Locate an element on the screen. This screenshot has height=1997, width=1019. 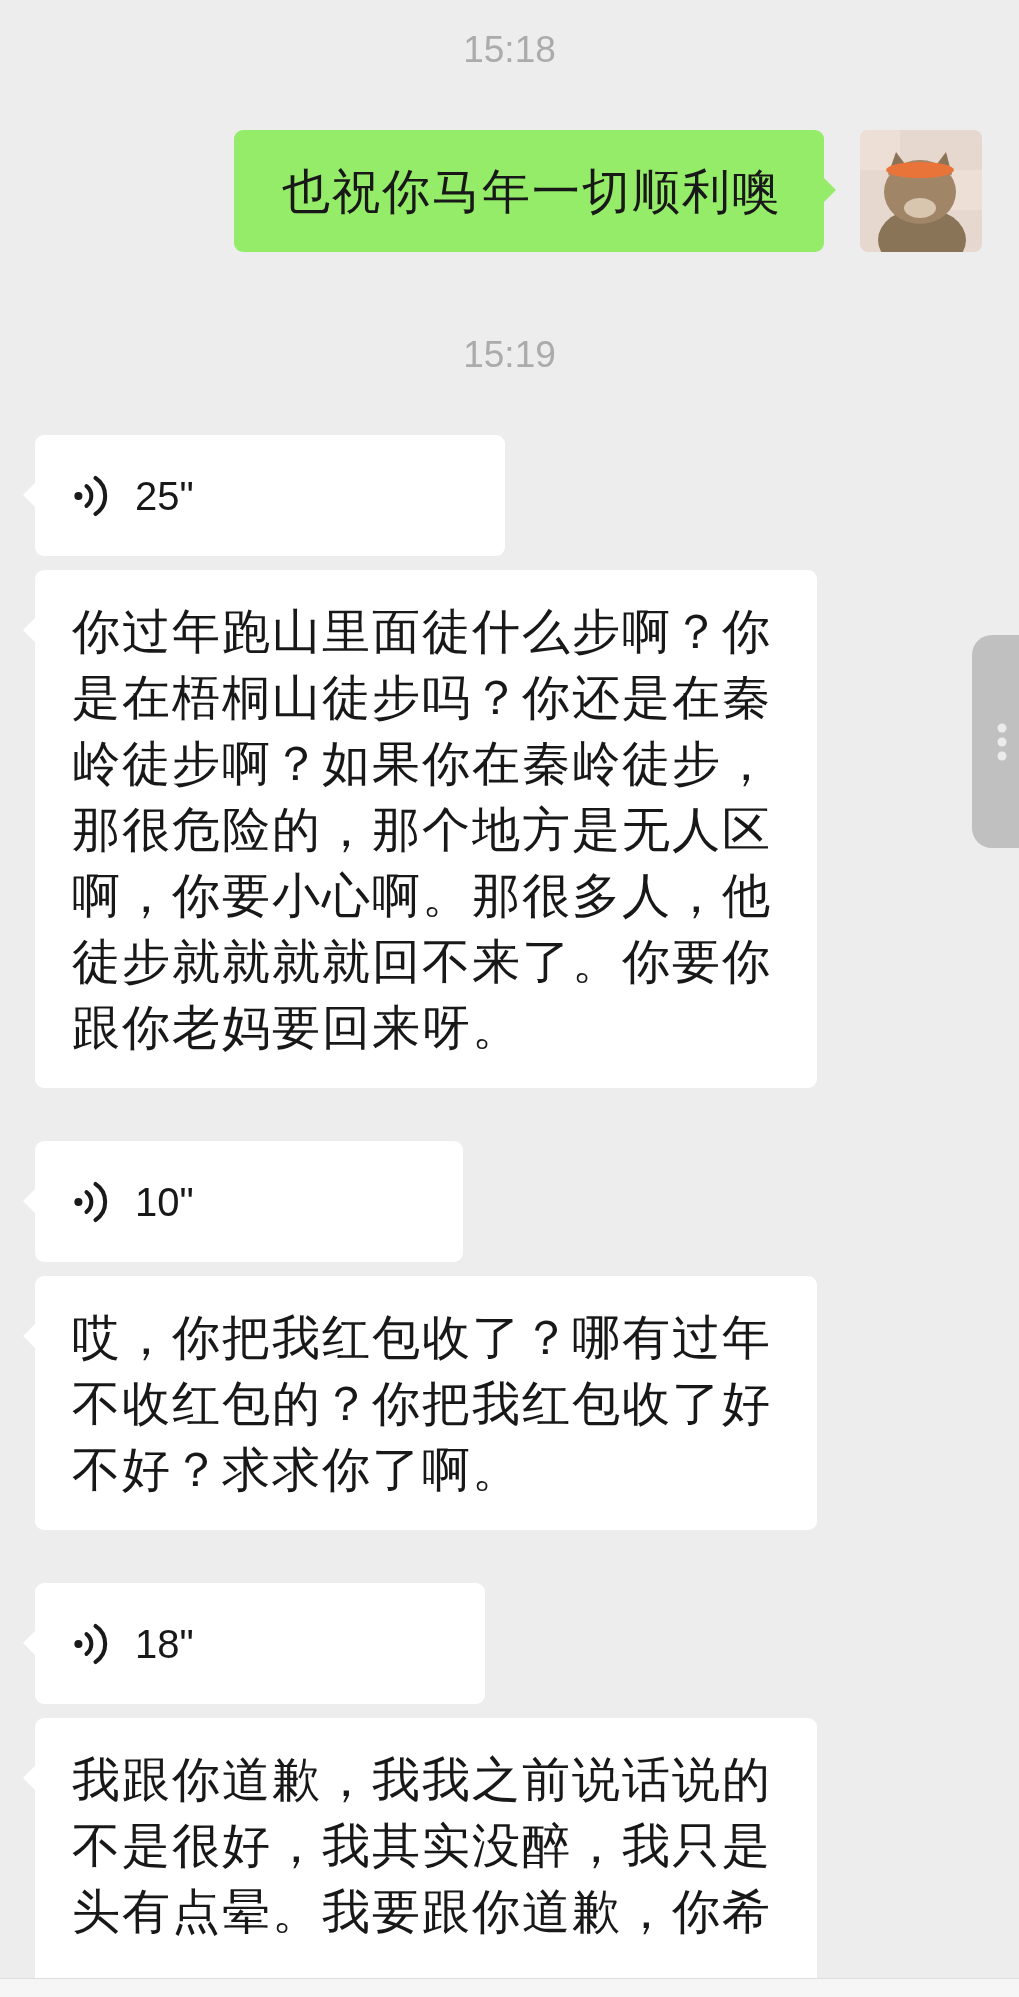
voice-message: 18" is located at coordinates (260, 1643).